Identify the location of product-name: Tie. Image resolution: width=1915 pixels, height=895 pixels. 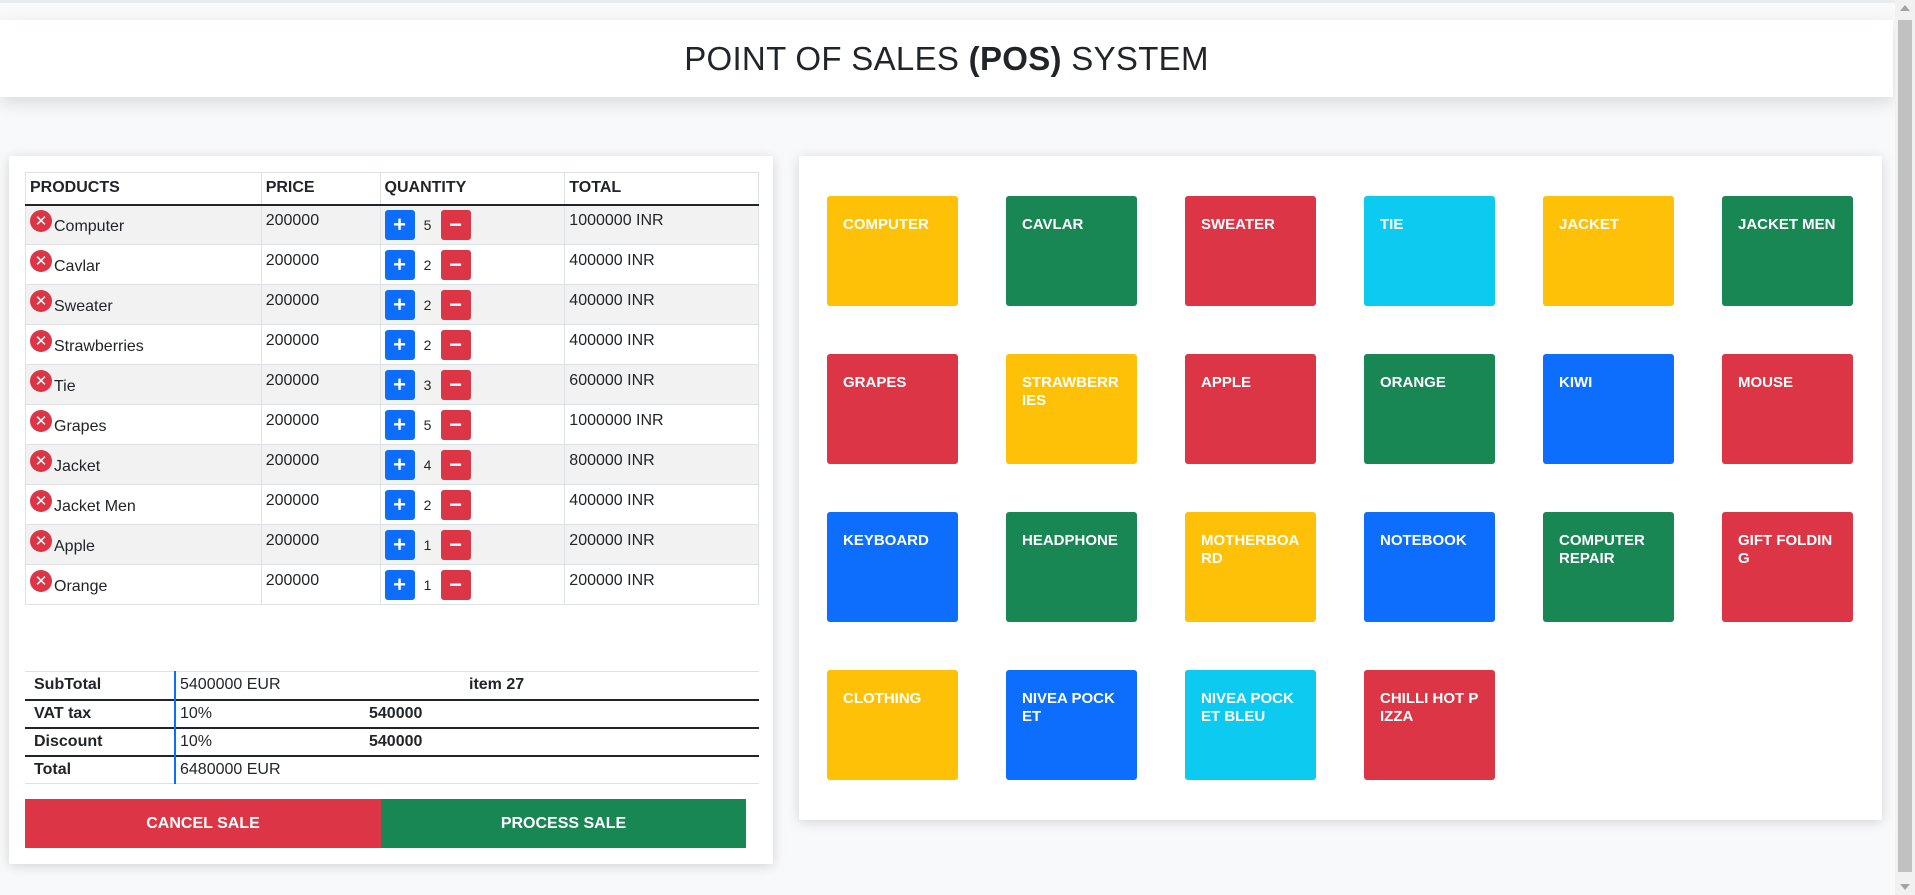
(65, 386).